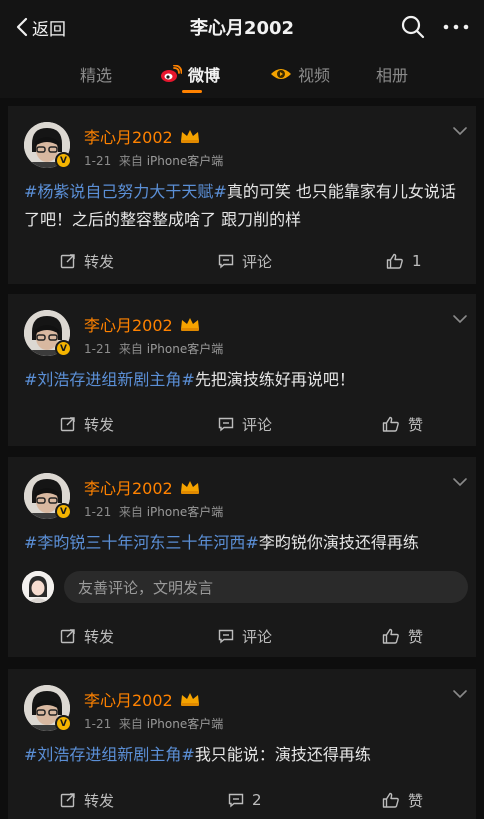 Image resolution: width=484 pixels, height=819 pixels. I want to click on post-text: #刘浩存进组新剧主角#先把演技练好再说吧！, so click(244, 380).